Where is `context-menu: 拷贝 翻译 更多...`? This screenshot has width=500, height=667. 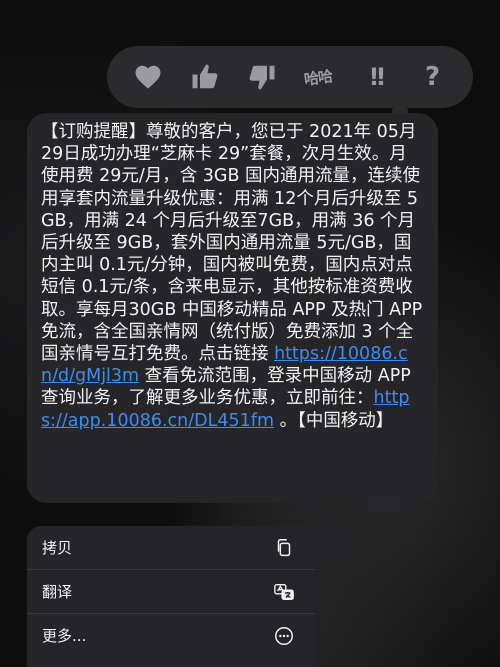
context-menu: 拷贝 翻译 更多... is located at coordinates (171, 596).